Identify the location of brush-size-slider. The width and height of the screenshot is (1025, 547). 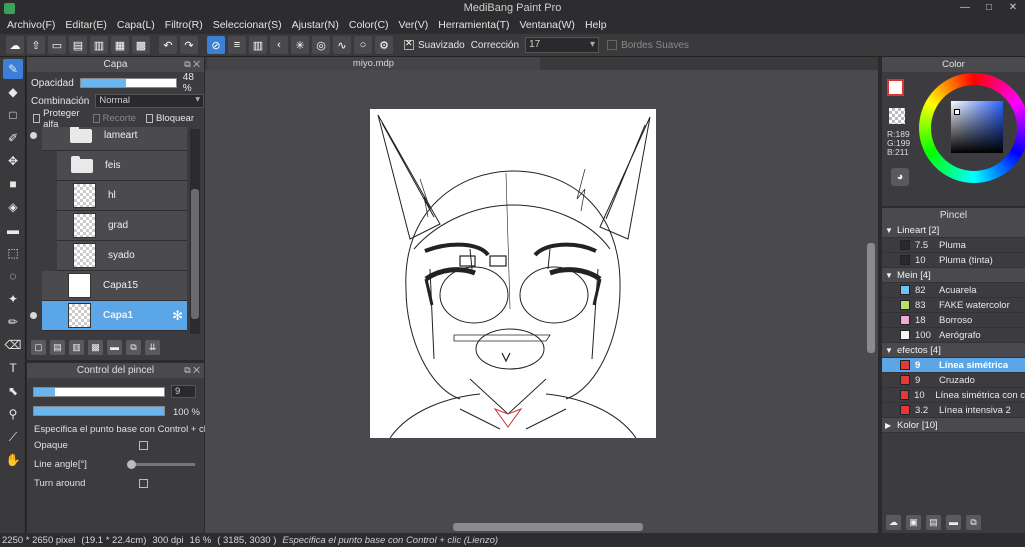
(99, 392).